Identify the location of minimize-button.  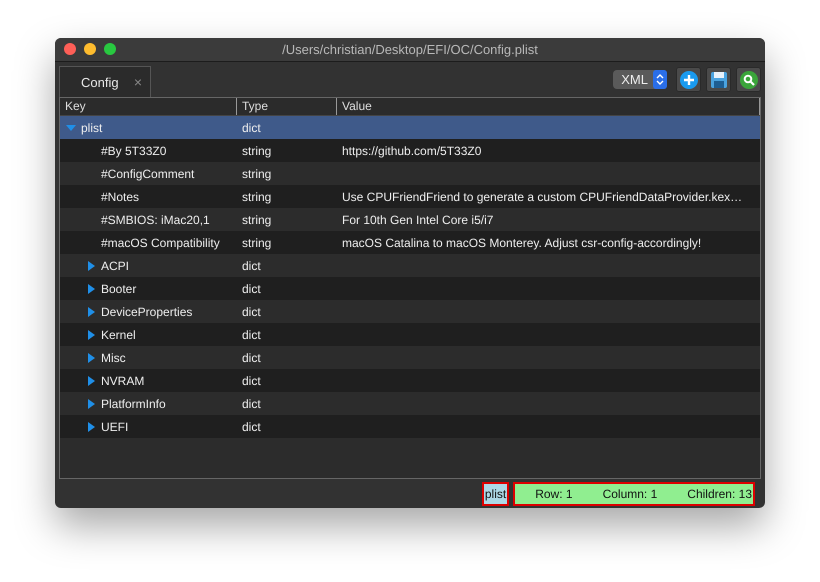
(90, 49).